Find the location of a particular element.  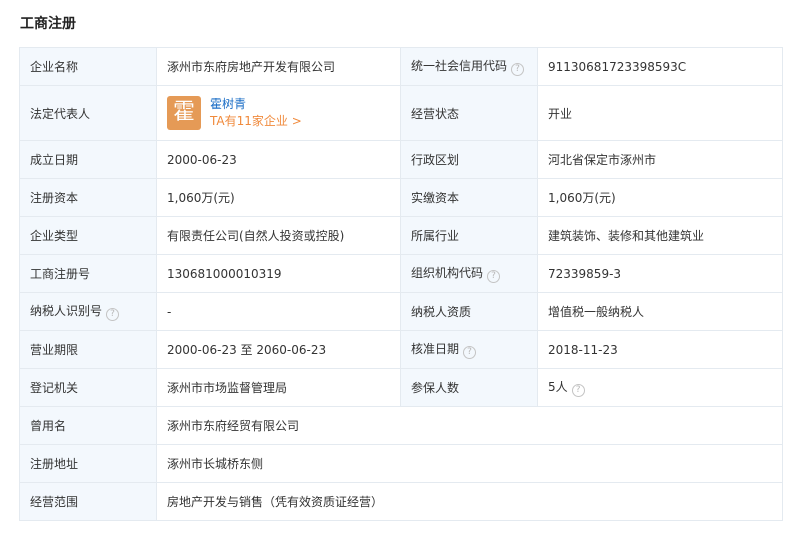

reg-no-label: 工商注册号 is located at coordinates (88, 273).